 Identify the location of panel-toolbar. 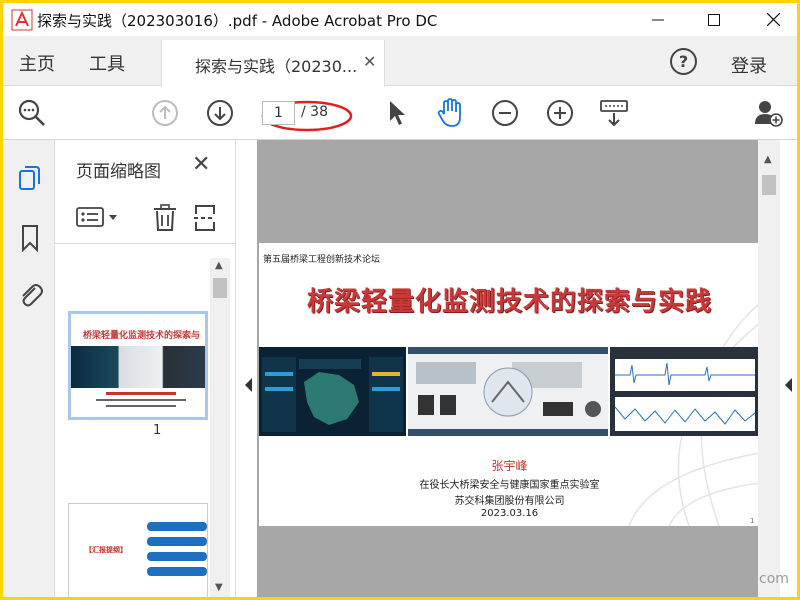
(145, 218).